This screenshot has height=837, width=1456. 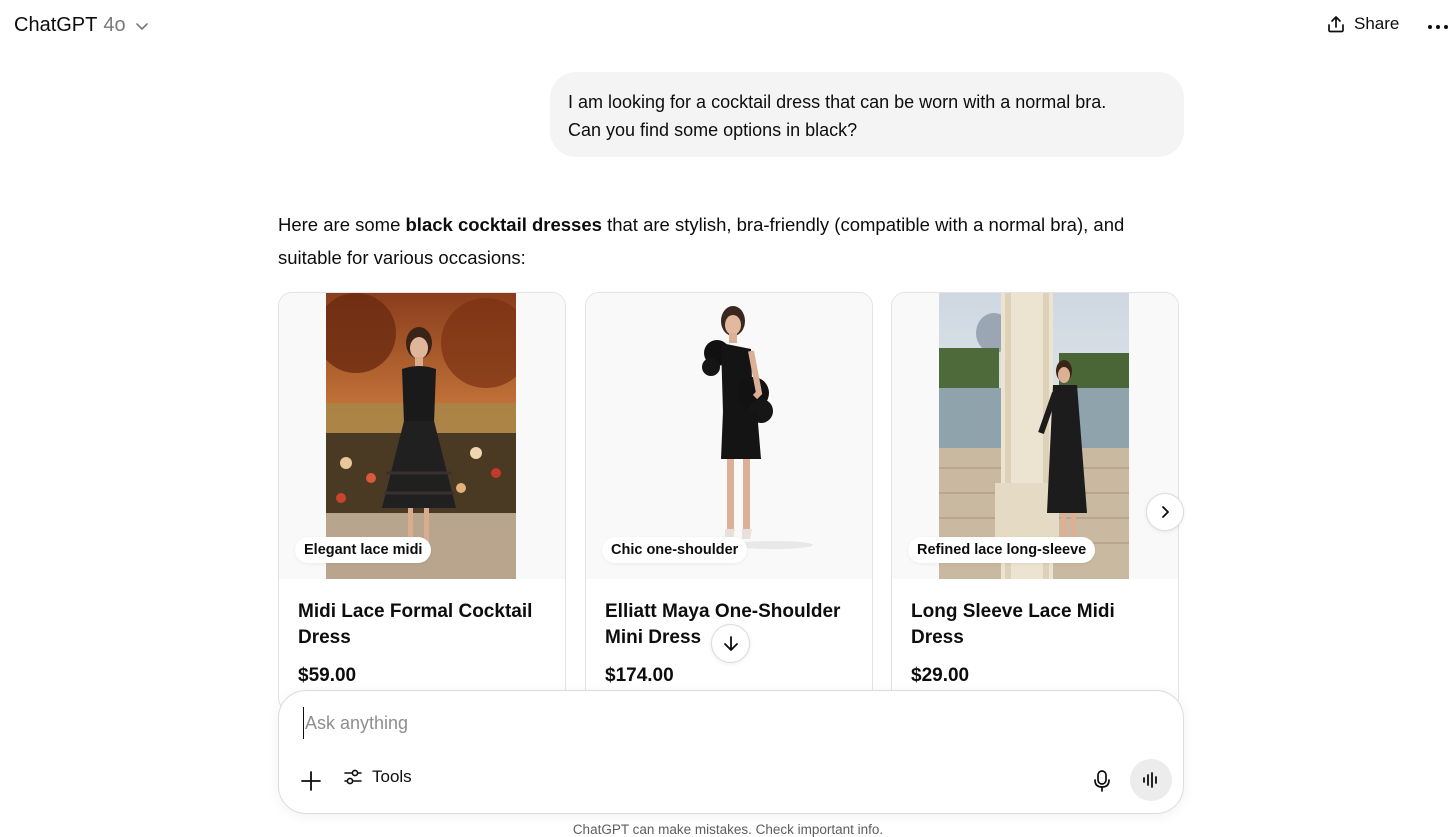 What do you see at coordinates (1102, 781) in the screenshot?
I see `microphone-icon` at bounding box center [1102, 781].